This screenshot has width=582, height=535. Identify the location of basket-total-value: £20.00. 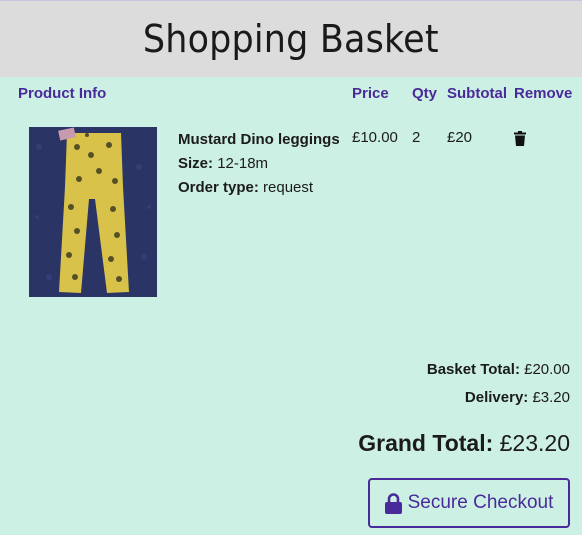
(547, 369).